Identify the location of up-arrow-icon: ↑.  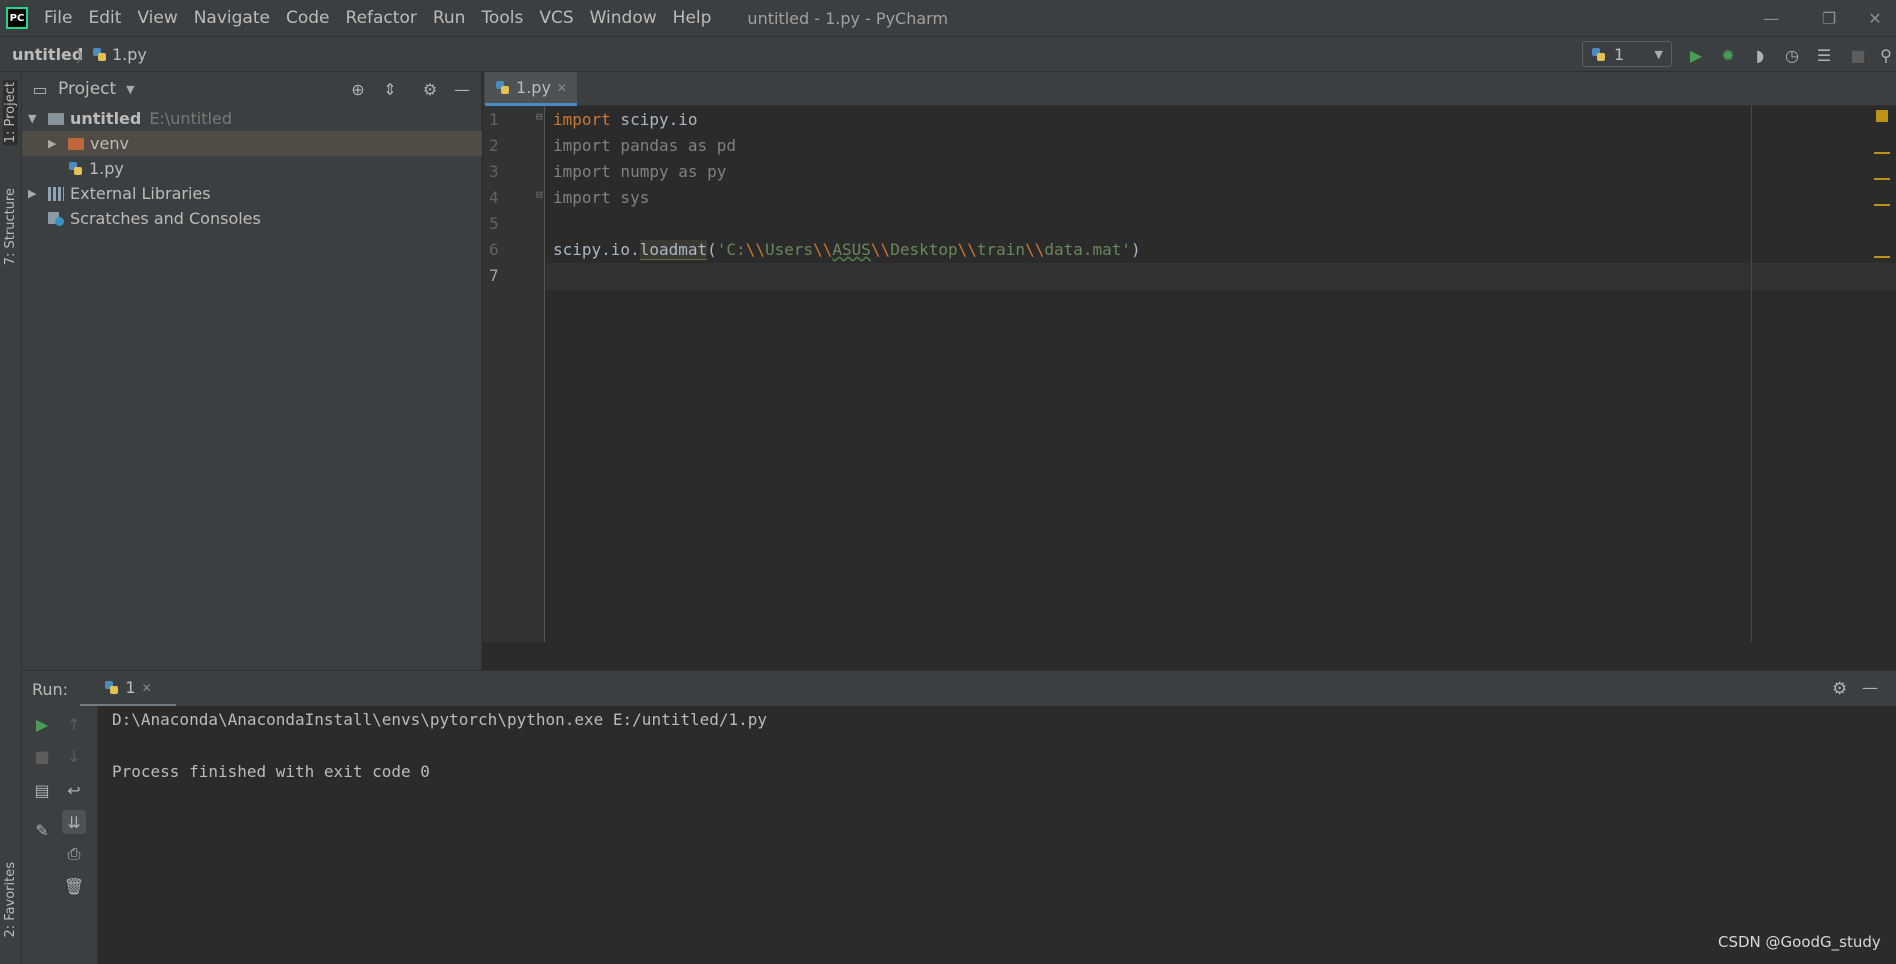
(74, 724).